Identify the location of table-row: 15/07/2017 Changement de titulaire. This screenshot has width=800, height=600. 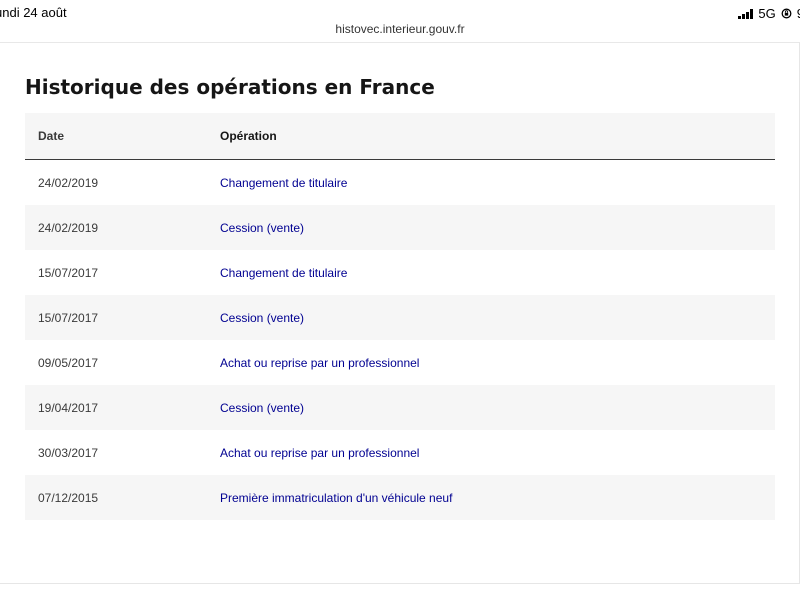
(400, 272).